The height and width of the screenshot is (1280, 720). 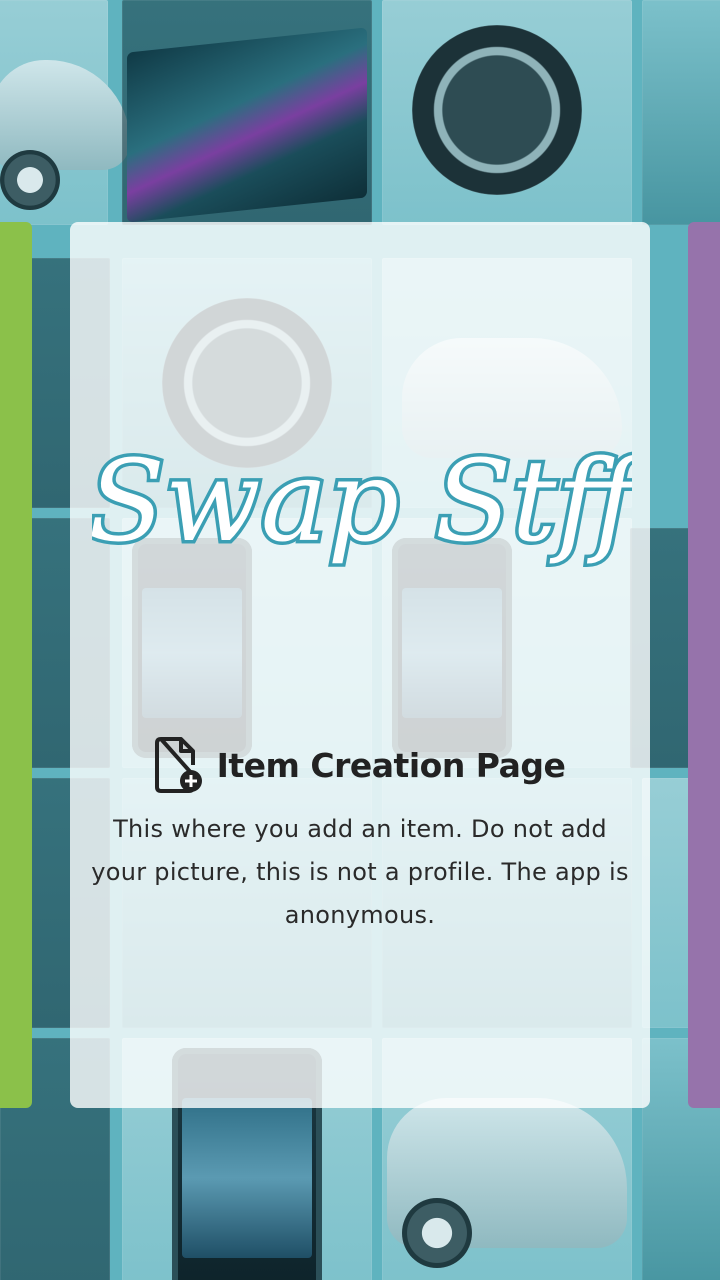 I want to click on page-title: Item Creation Page, so click(x=391, y=765).